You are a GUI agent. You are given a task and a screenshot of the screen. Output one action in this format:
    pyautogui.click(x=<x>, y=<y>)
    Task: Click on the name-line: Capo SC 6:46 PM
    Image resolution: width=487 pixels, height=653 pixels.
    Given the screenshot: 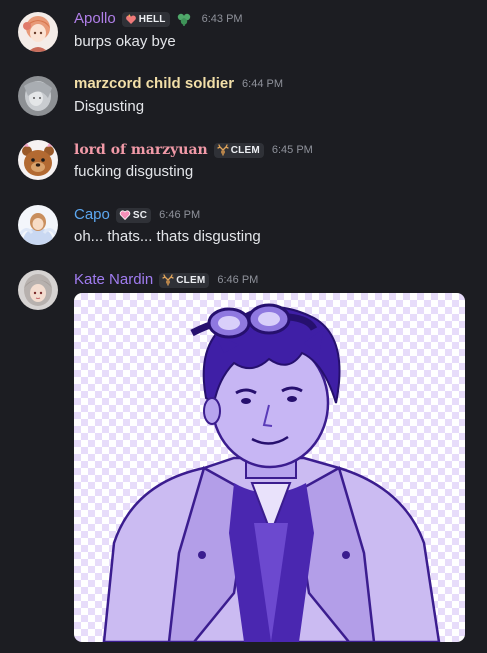 What is the action you would take?
    pyautogui.click(x=137, y=215)
    